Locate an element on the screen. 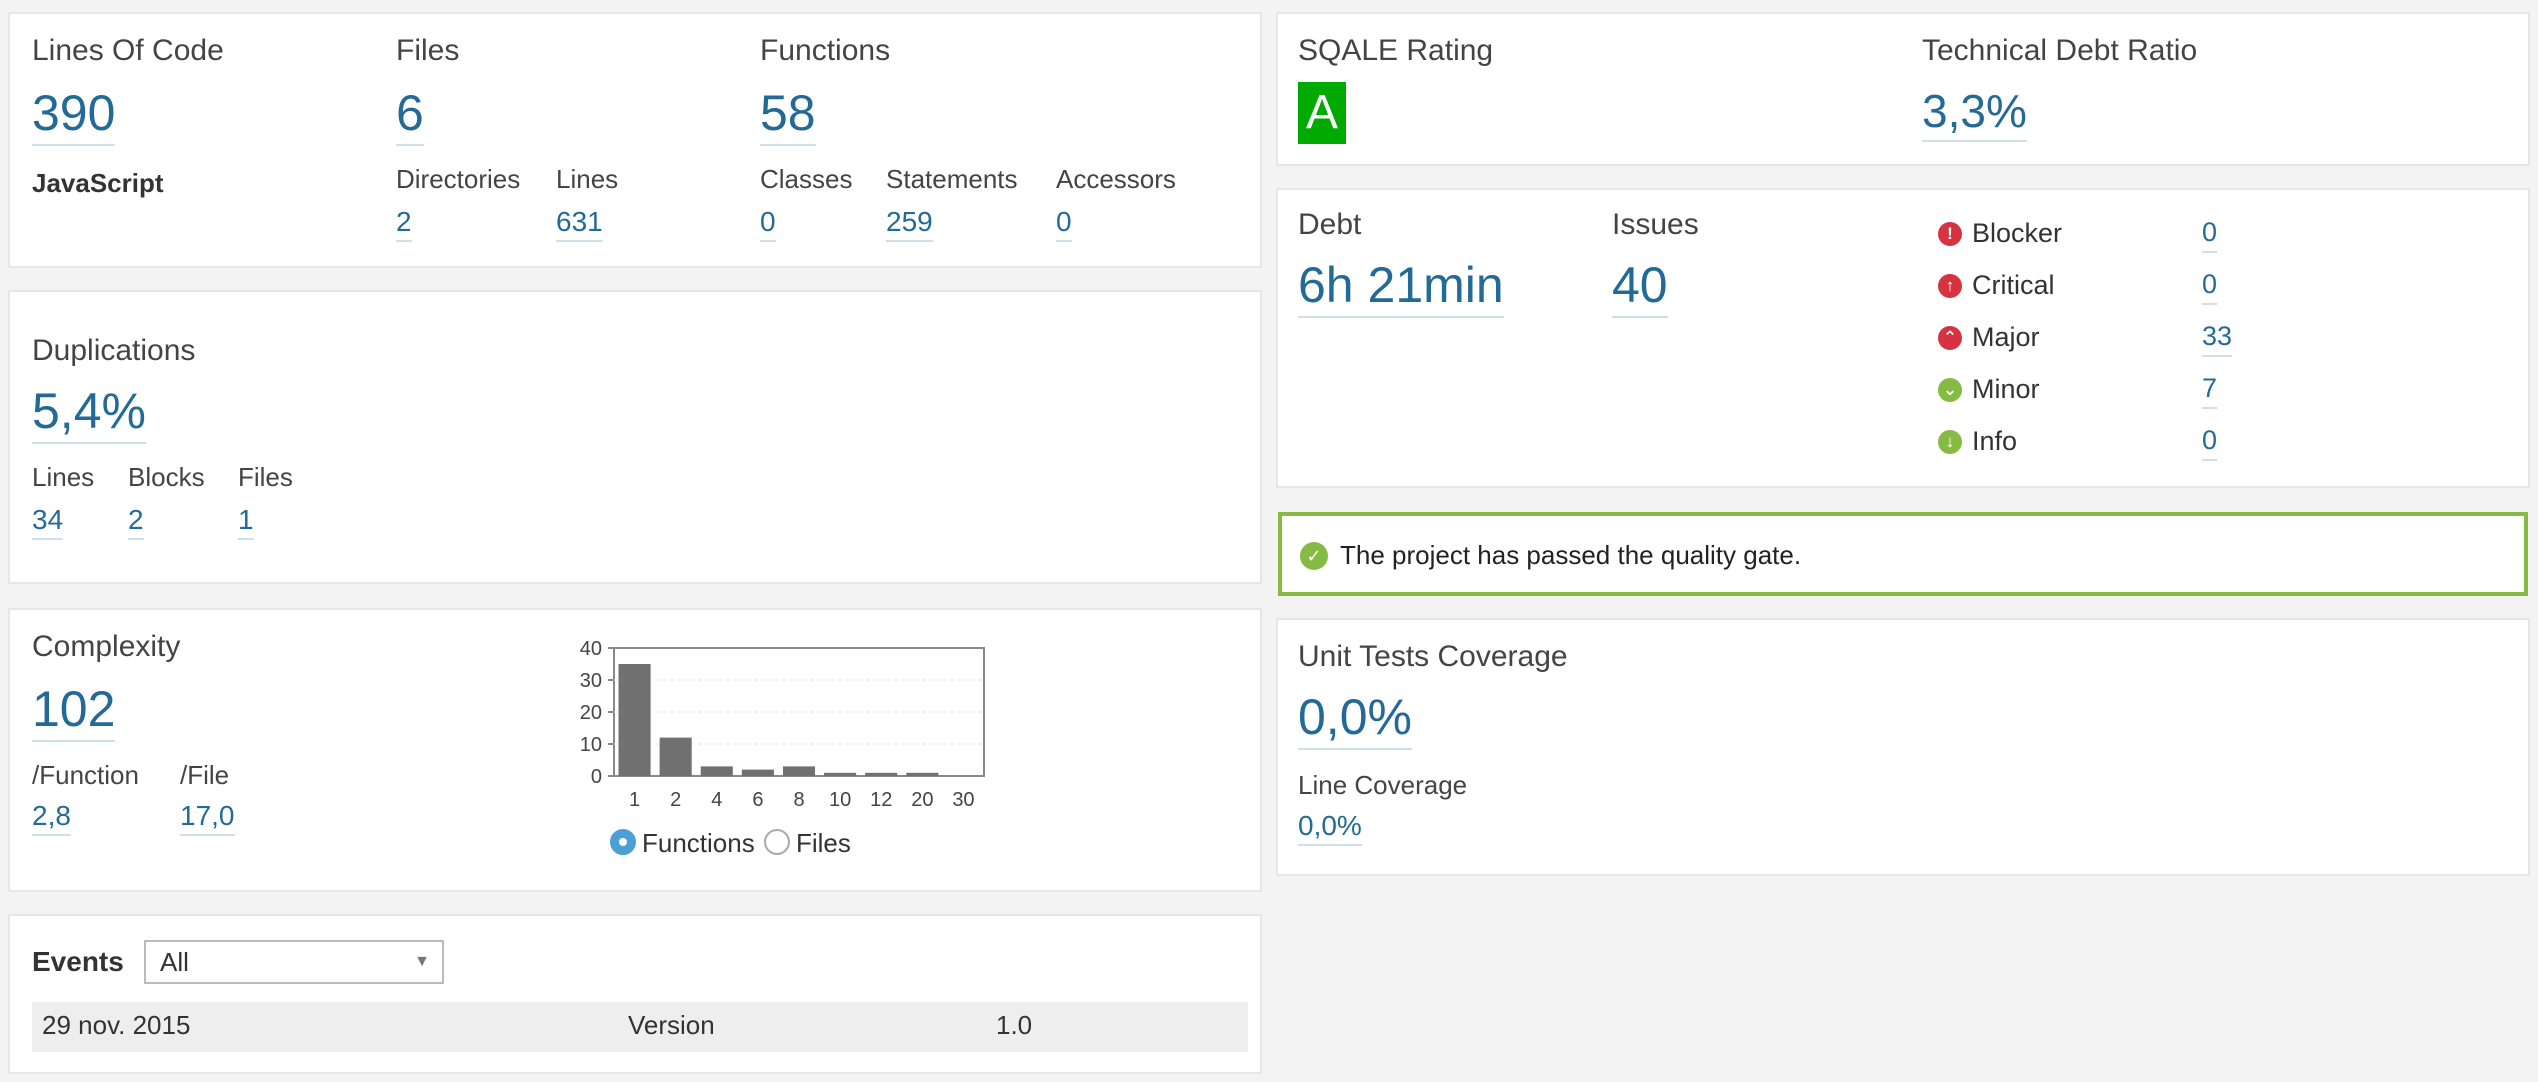 The image size is (2538, 1082). files-radio-label: Files is located at coordinates (823, 843).